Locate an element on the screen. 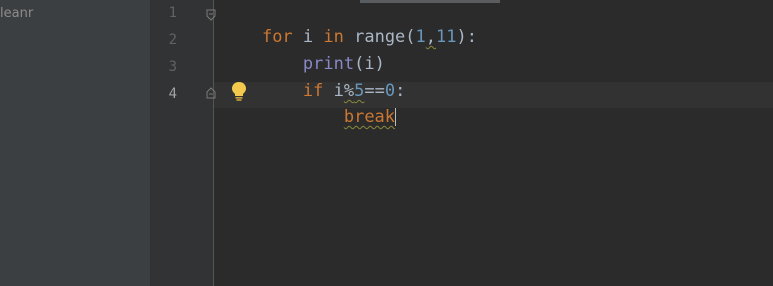 This screenshot has width=773, height=286. gutter-divider is located at coordinates (213, 143).